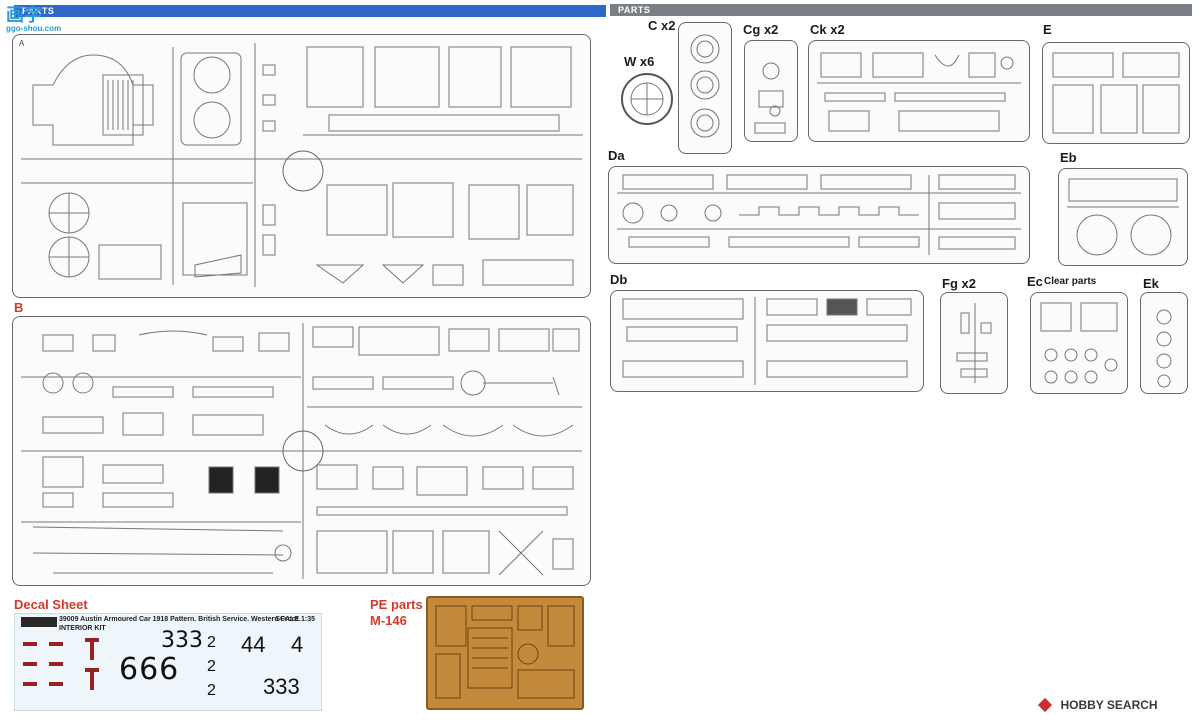 This screenshot has width=1200, height=722. Describe the element at coordinates (959, 283) in the screenshot. I see `sprue-fg-label: Fg x2` at that location.